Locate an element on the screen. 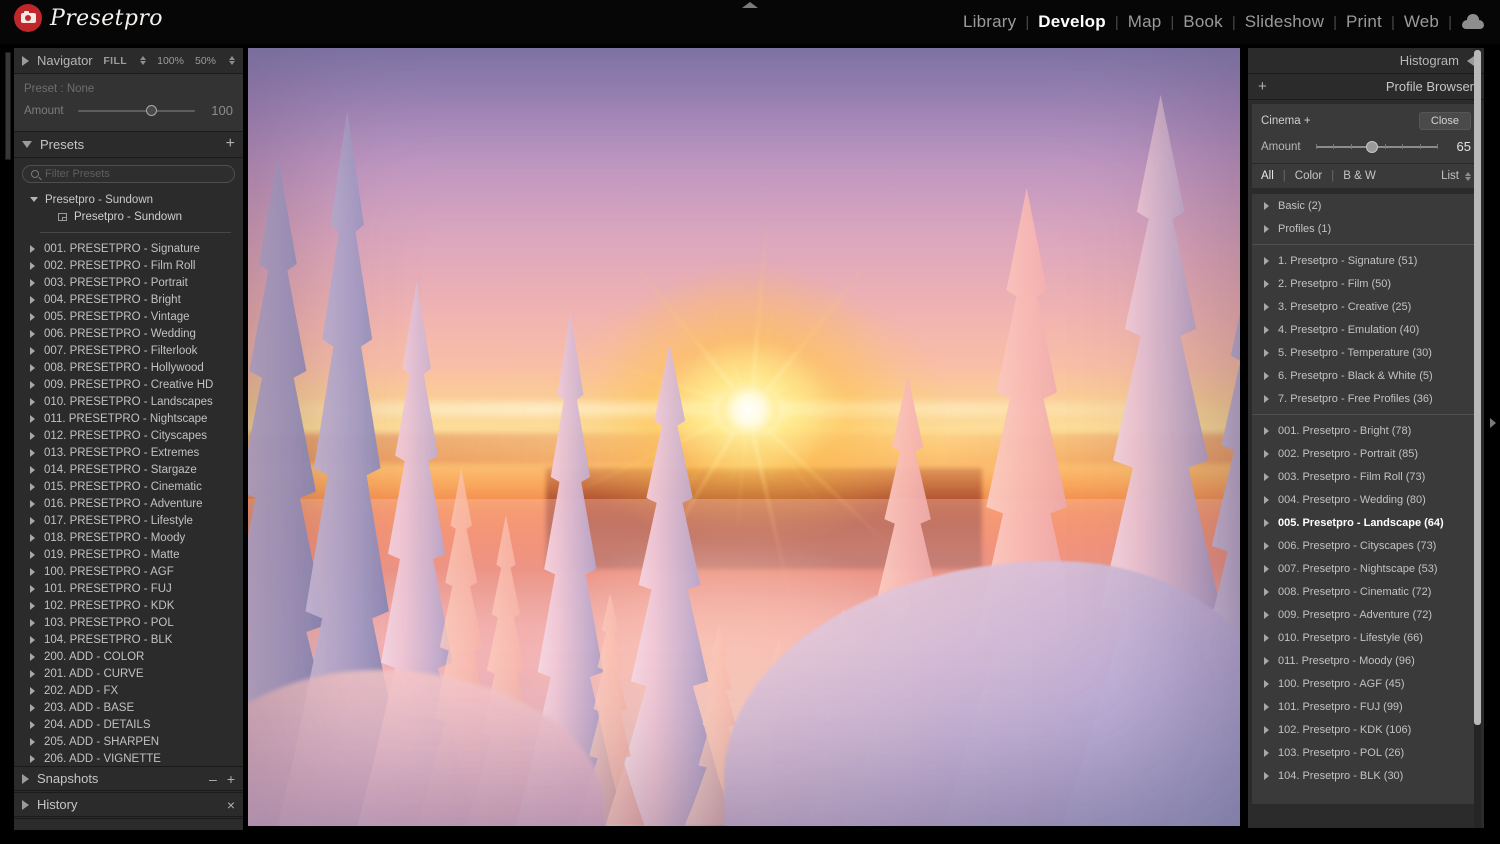 The width and height of the screenshot is (1500, 844). profile-group-row: 007. Presetpro - Nightscape (53) is located at coordinates (1366, 568).